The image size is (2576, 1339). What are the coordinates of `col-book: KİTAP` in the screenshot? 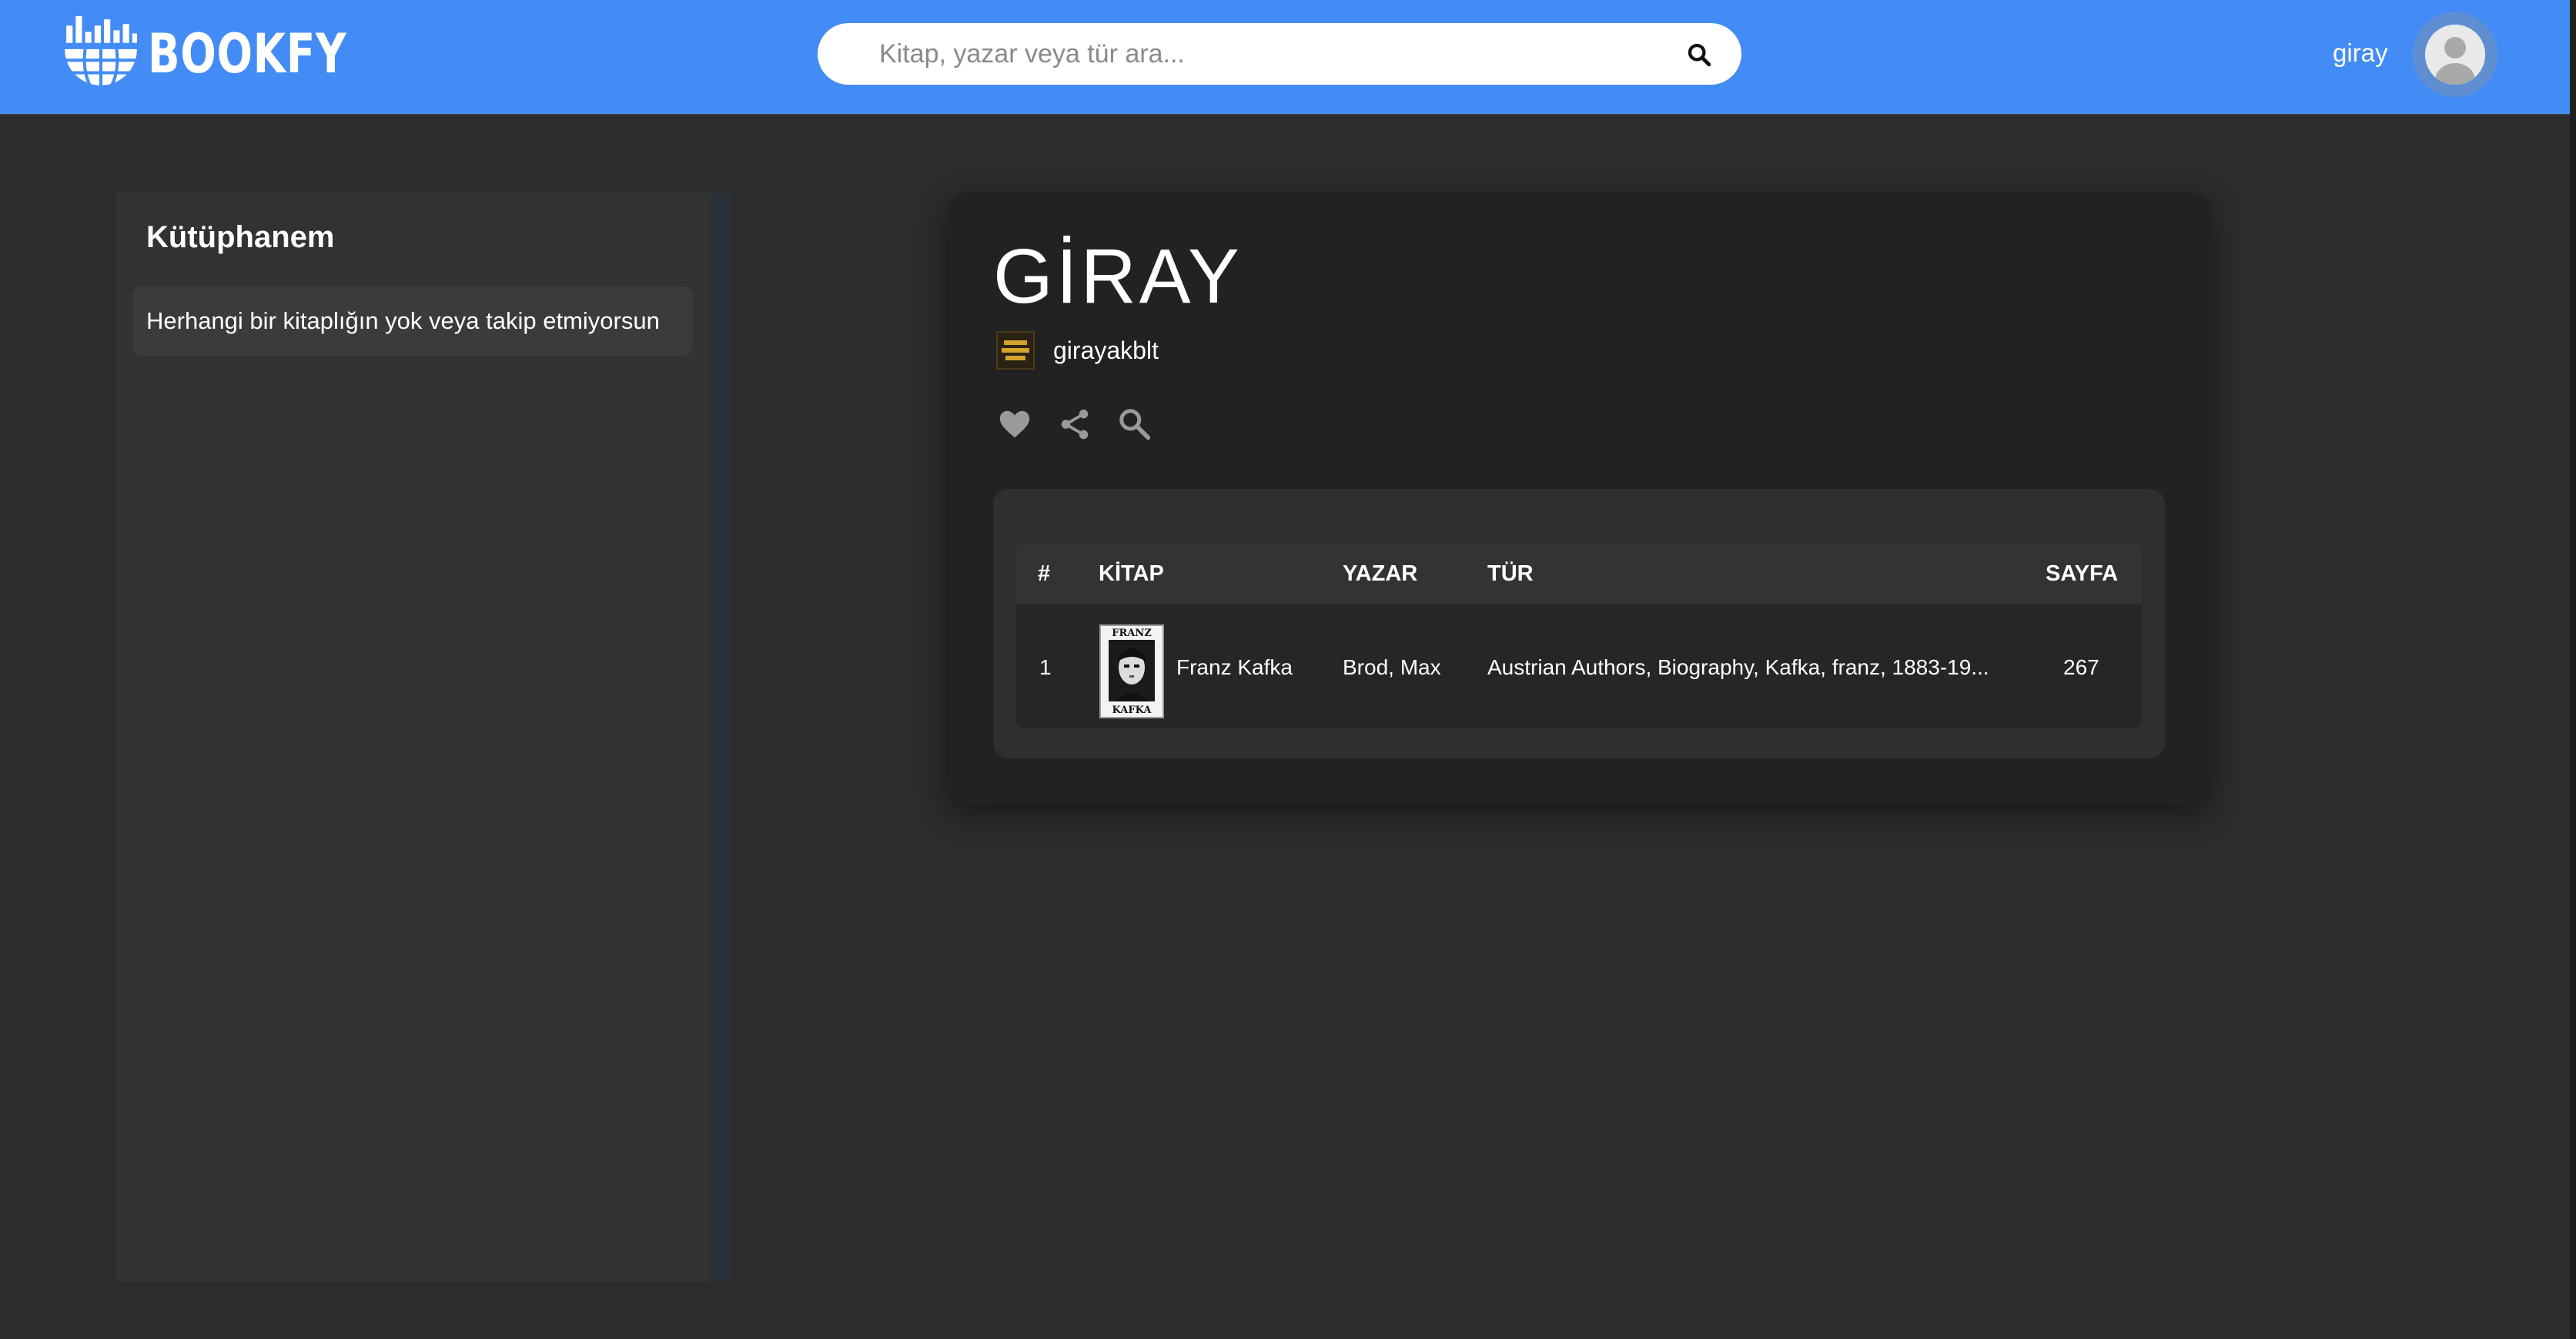 It's located at (1131, 573).